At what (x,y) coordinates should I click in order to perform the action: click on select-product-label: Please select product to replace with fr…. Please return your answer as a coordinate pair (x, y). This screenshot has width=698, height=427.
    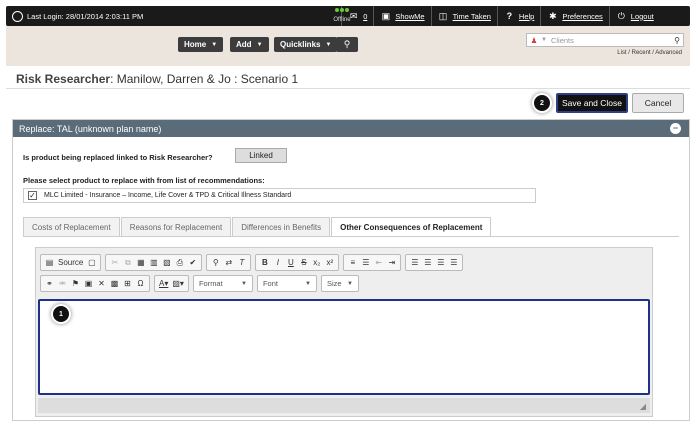
    Looking at the image, I should click on (144, 180).